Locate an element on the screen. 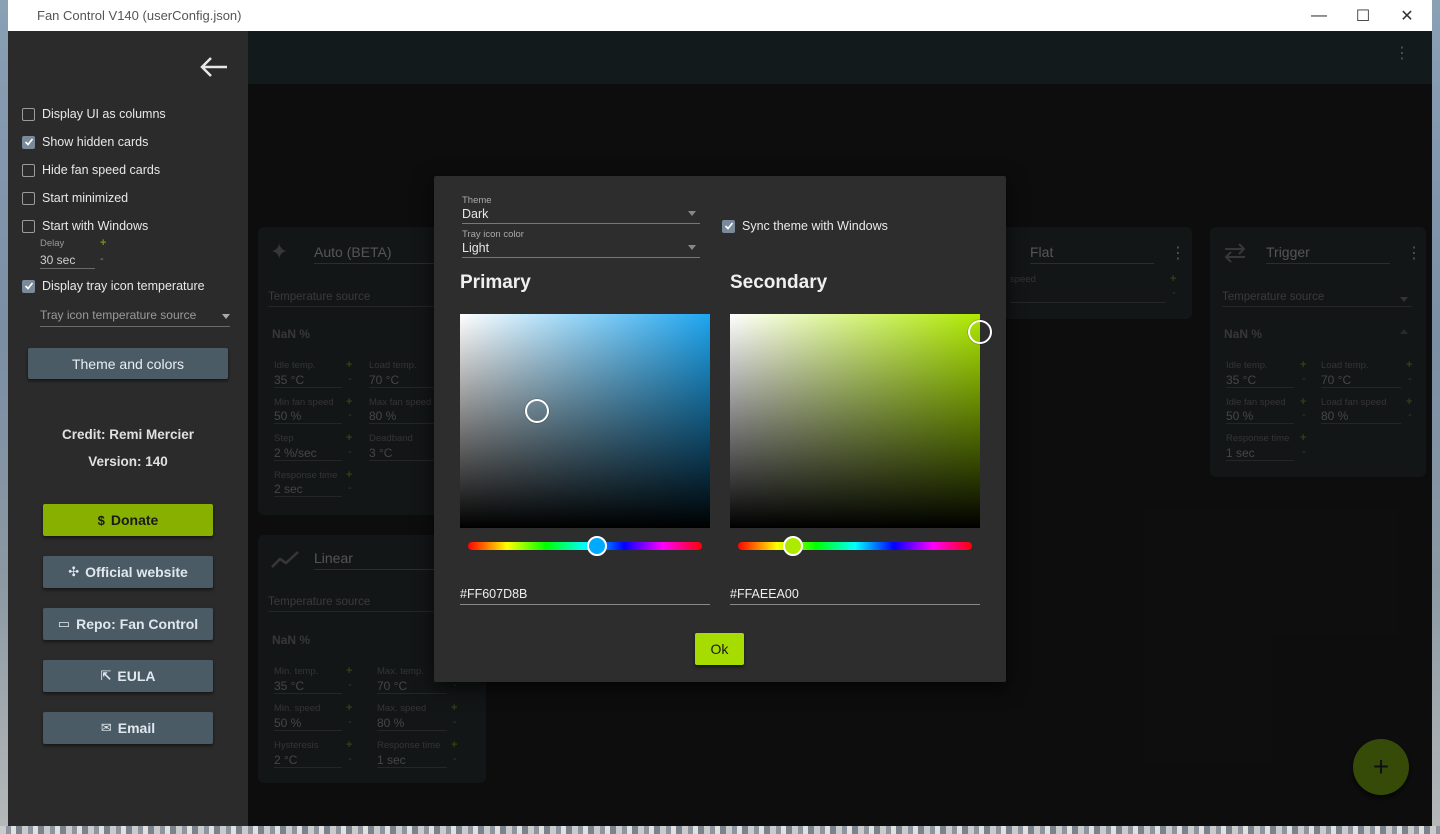  checkbox-sync-theme is located at coordinates (728, 226).